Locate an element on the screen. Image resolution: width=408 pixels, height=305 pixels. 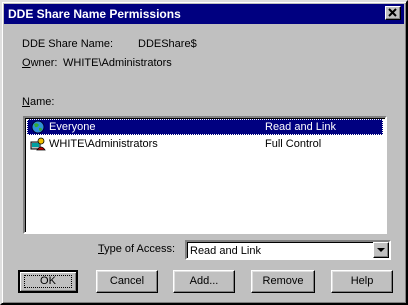
name-label: Name: is located at coordinates (38, 102).